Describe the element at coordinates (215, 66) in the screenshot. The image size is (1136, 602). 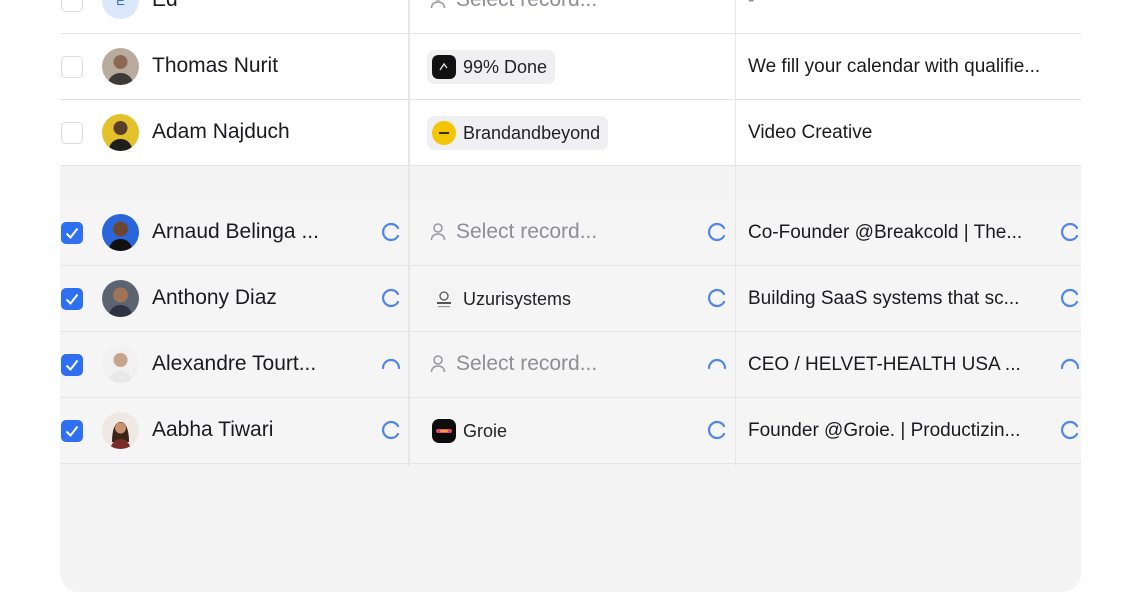
I see `contact-name: Thomas Nurit` at that location.